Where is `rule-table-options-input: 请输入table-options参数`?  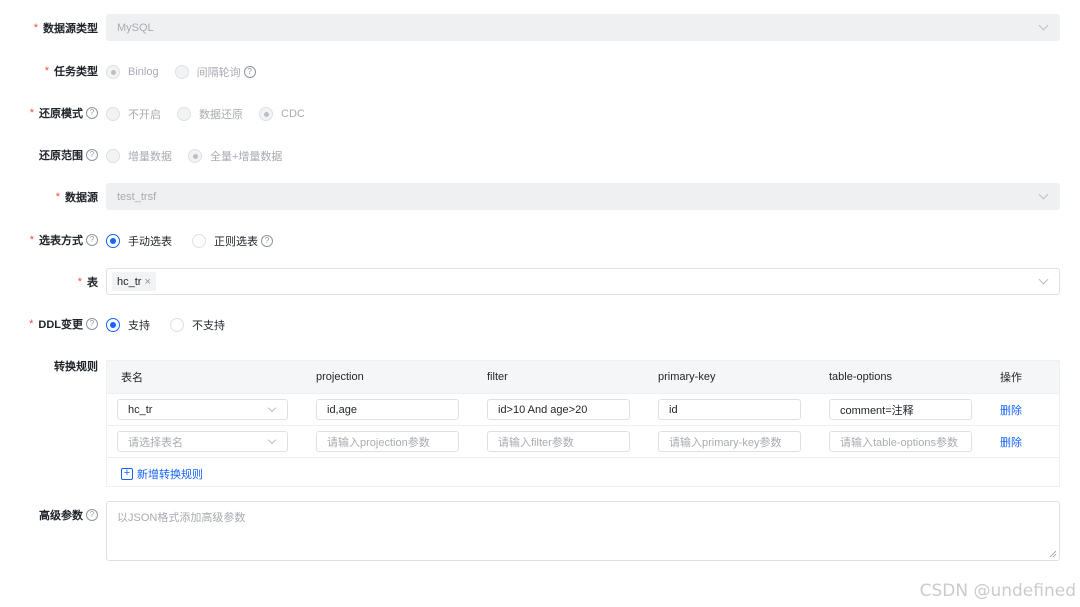 rule-table-options-input: 请输入table-options参数 is located at coordinates (900, 441).